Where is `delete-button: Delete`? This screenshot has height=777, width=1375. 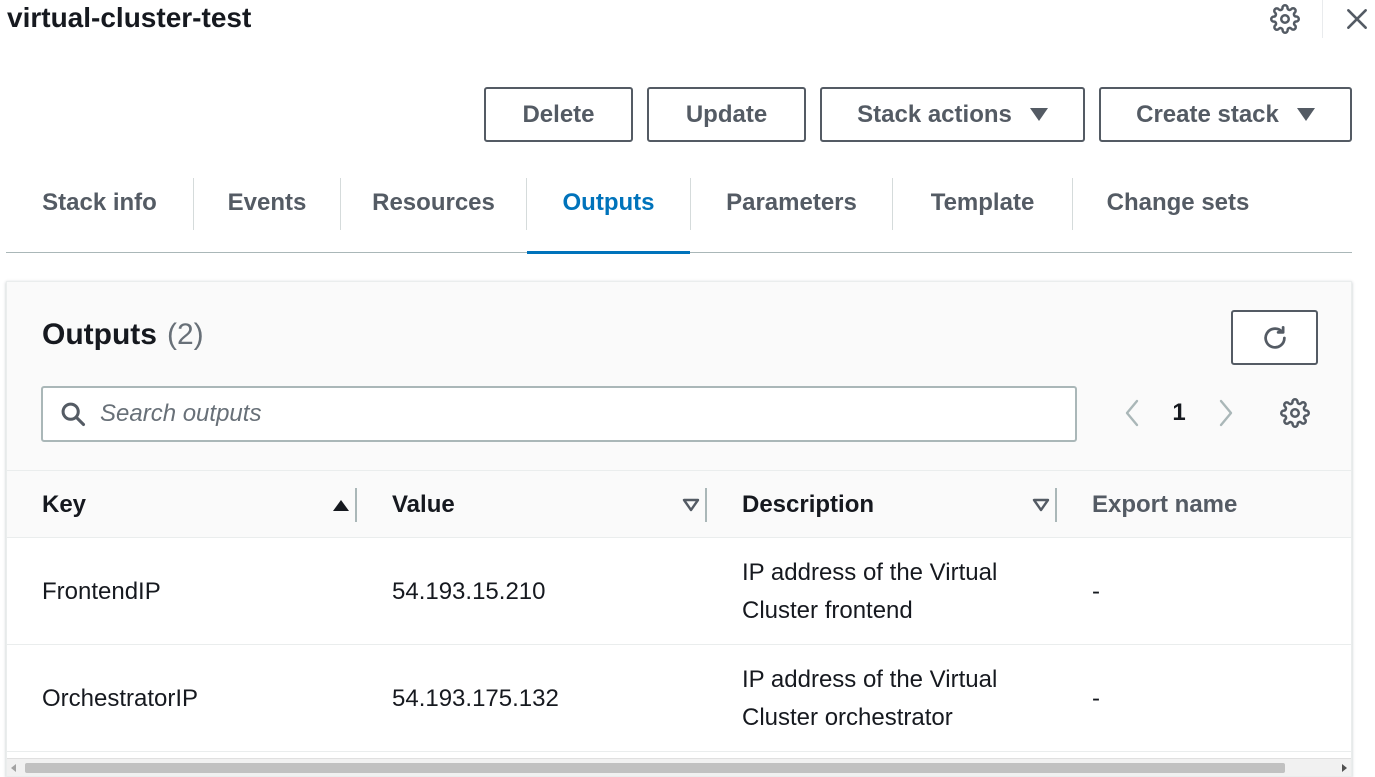 delete-button: Delete is located at coordinates (558, 114).